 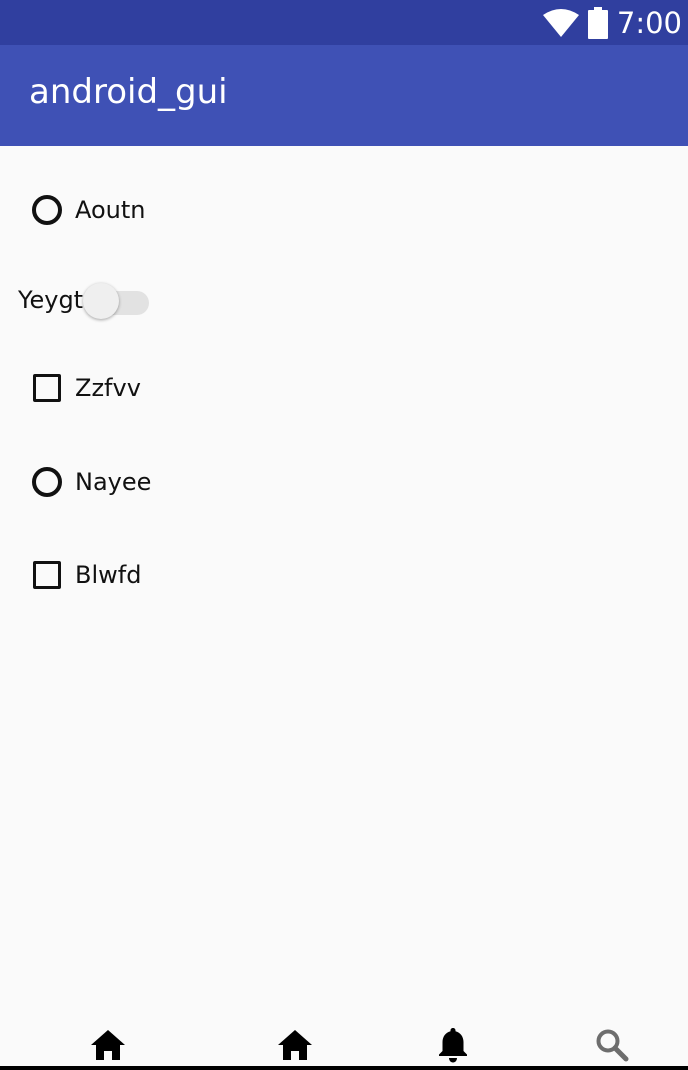 I want to click on status-indicators: 7:00, so click(x=612, y=22).